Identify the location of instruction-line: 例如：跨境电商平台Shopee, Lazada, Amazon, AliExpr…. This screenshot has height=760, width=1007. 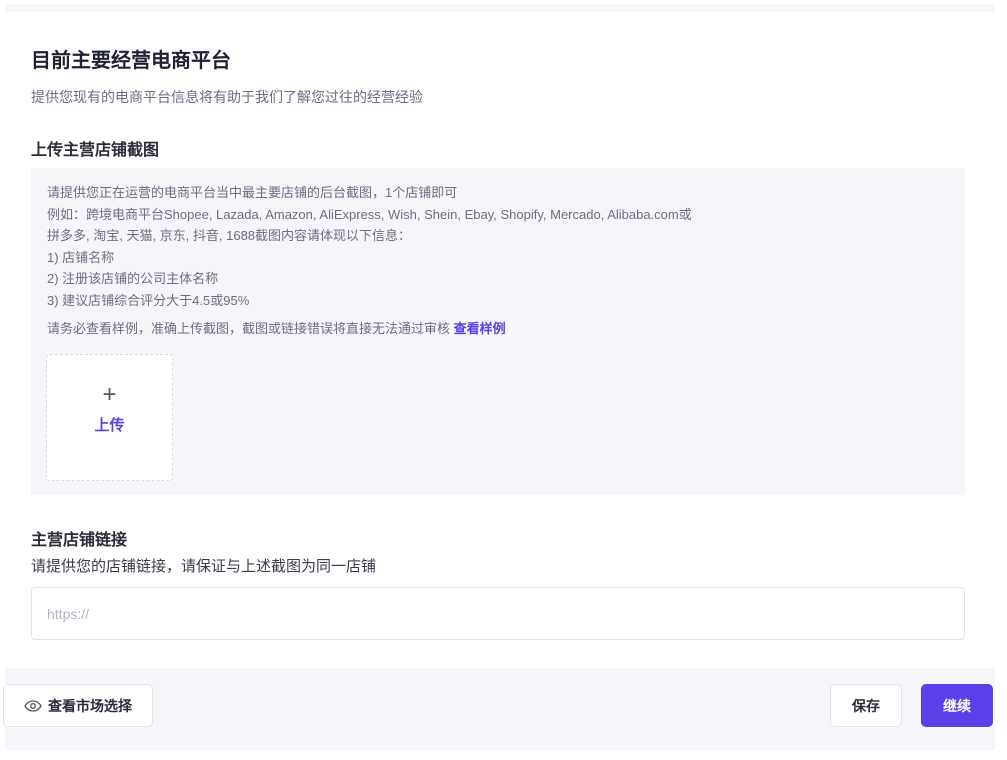
(369, 214).